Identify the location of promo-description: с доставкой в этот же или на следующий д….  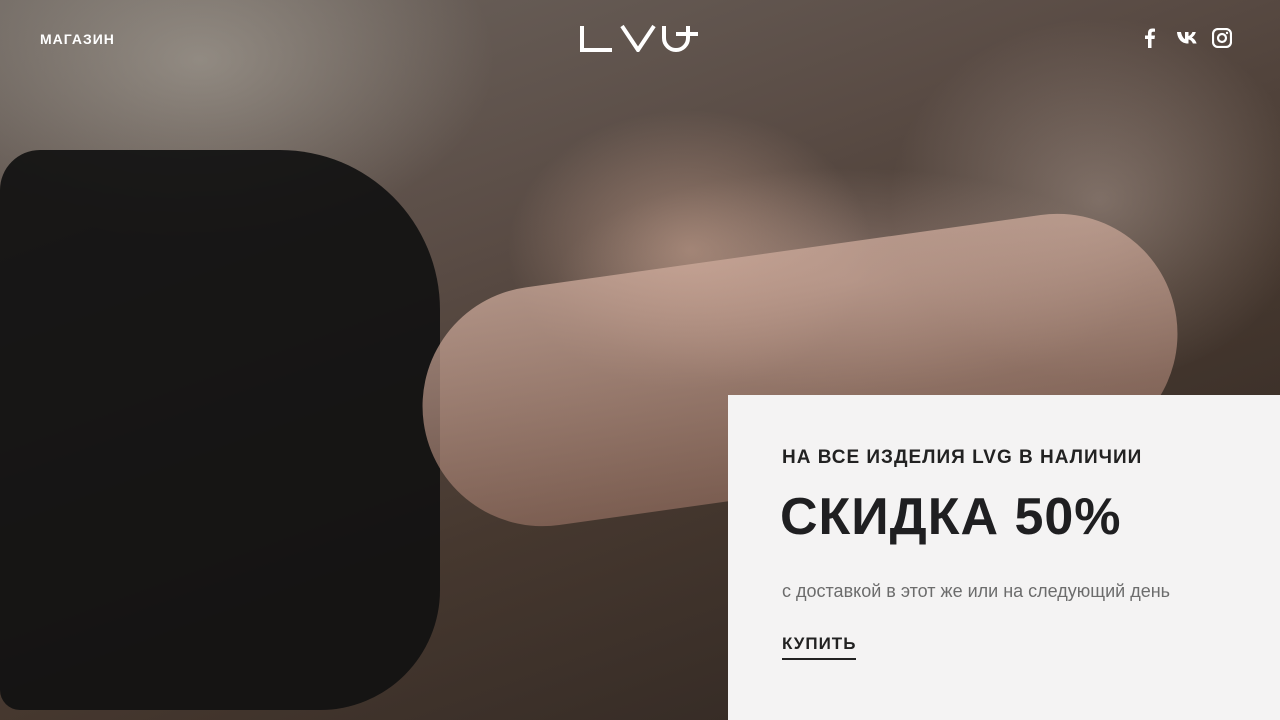
(976, 591).